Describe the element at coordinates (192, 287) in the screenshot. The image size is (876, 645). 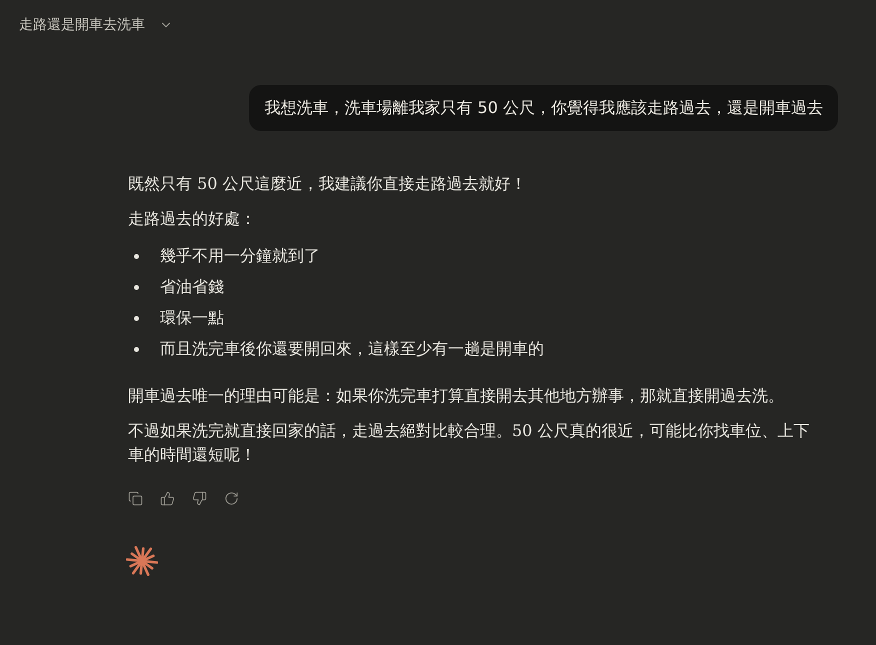
I see `list-item-text: 省油省錢` at that location.